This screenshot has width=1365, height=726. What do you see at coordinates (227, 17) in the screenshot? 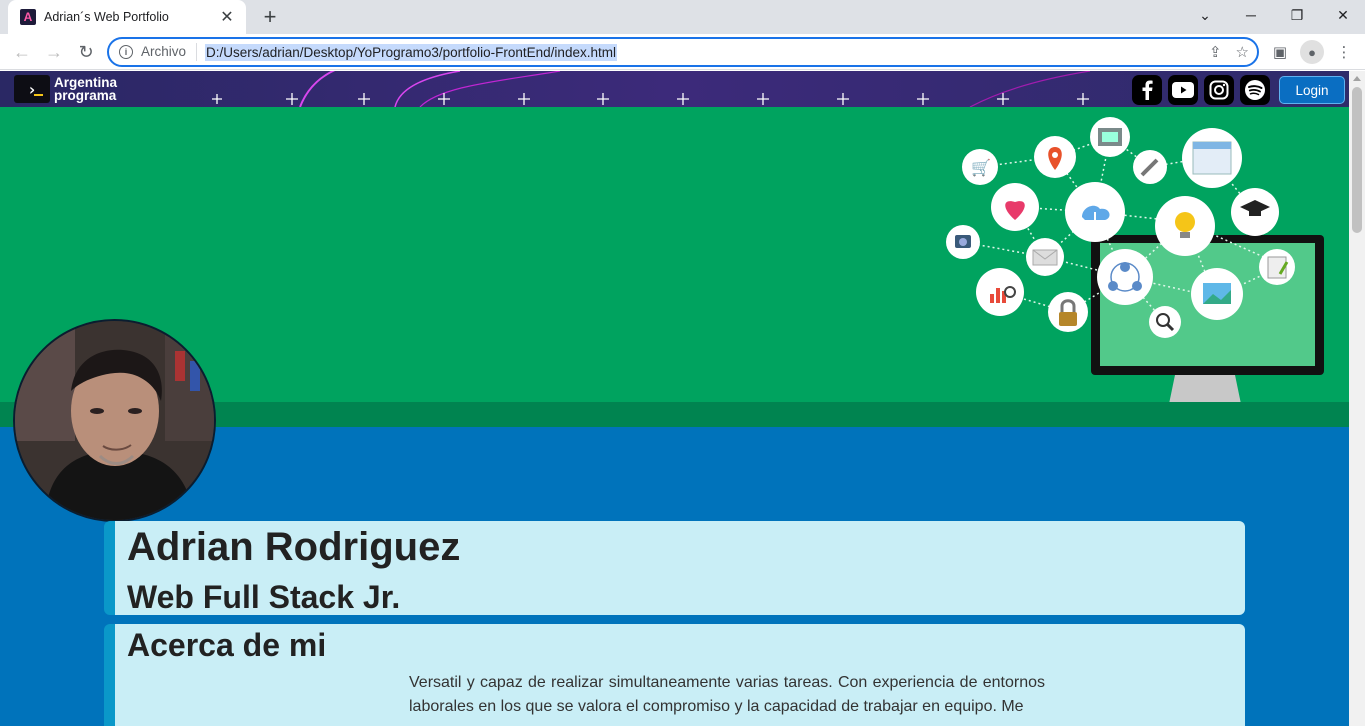
I see `tab-close-icon: ✕` at bounding box center [227, 17].